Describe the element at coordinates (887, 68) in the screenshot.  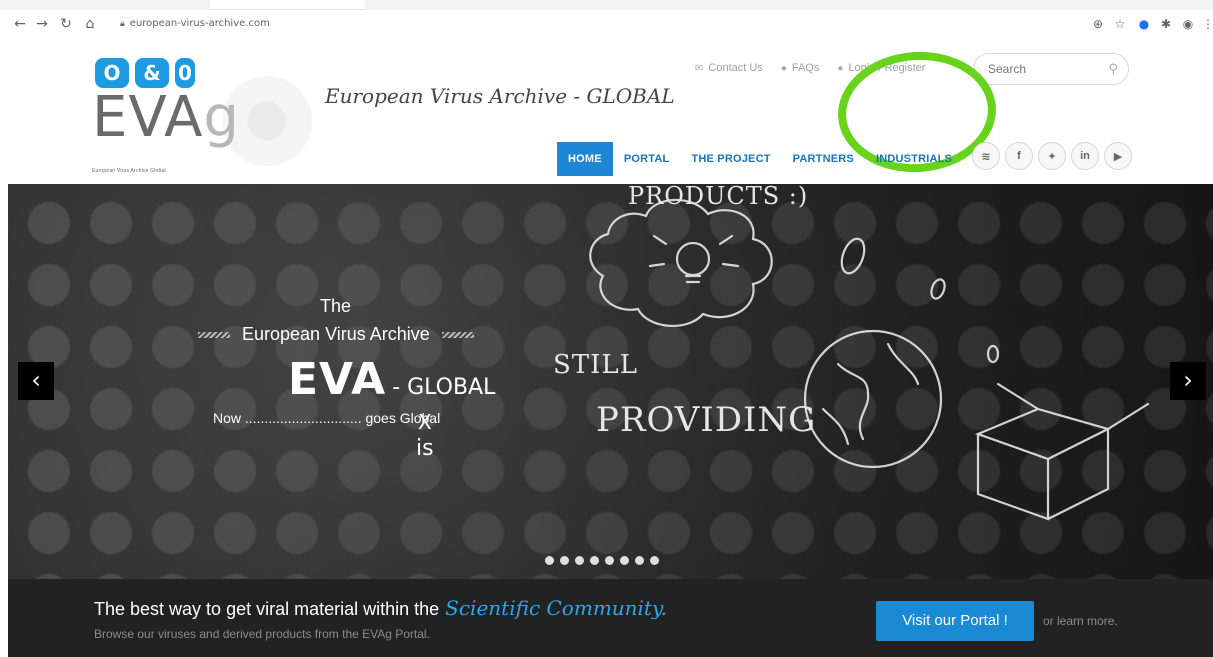
I see `login-label: Login / Register` at that location.